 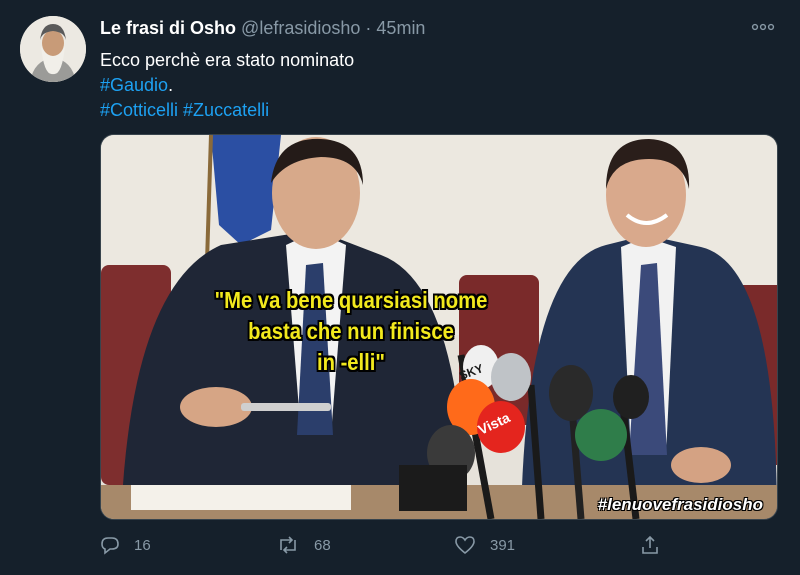 What do you see at coordinates (484, 545) in the screenshot?
I see `like-button: 391` at bounding box center [484, 545].